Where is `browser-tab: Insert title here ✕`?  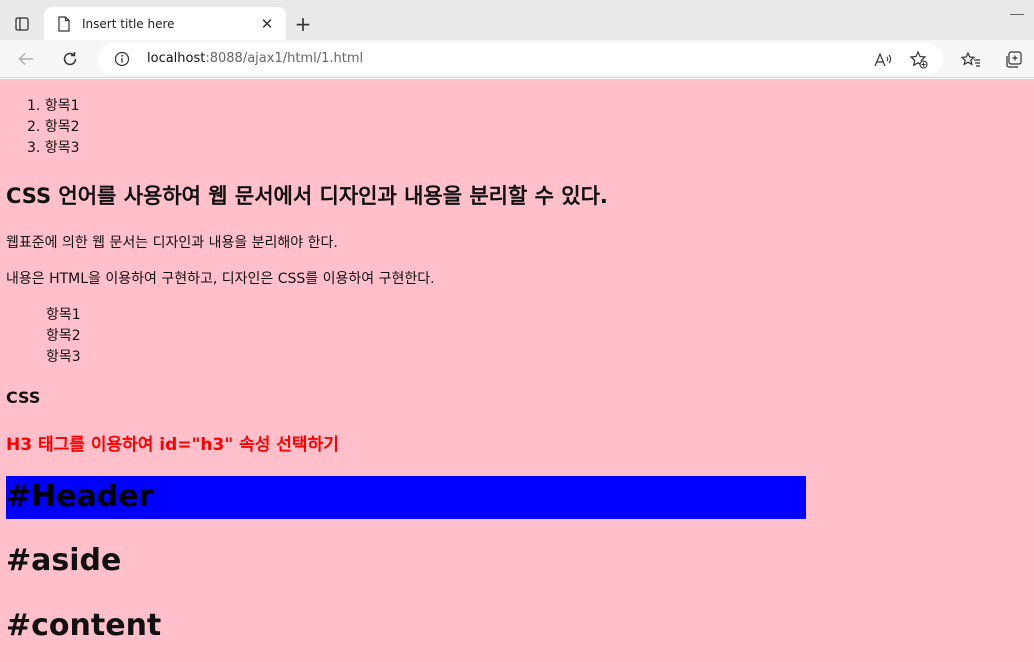 browser-tab: Insert title here ✕ is located at coordinates (165, 23).